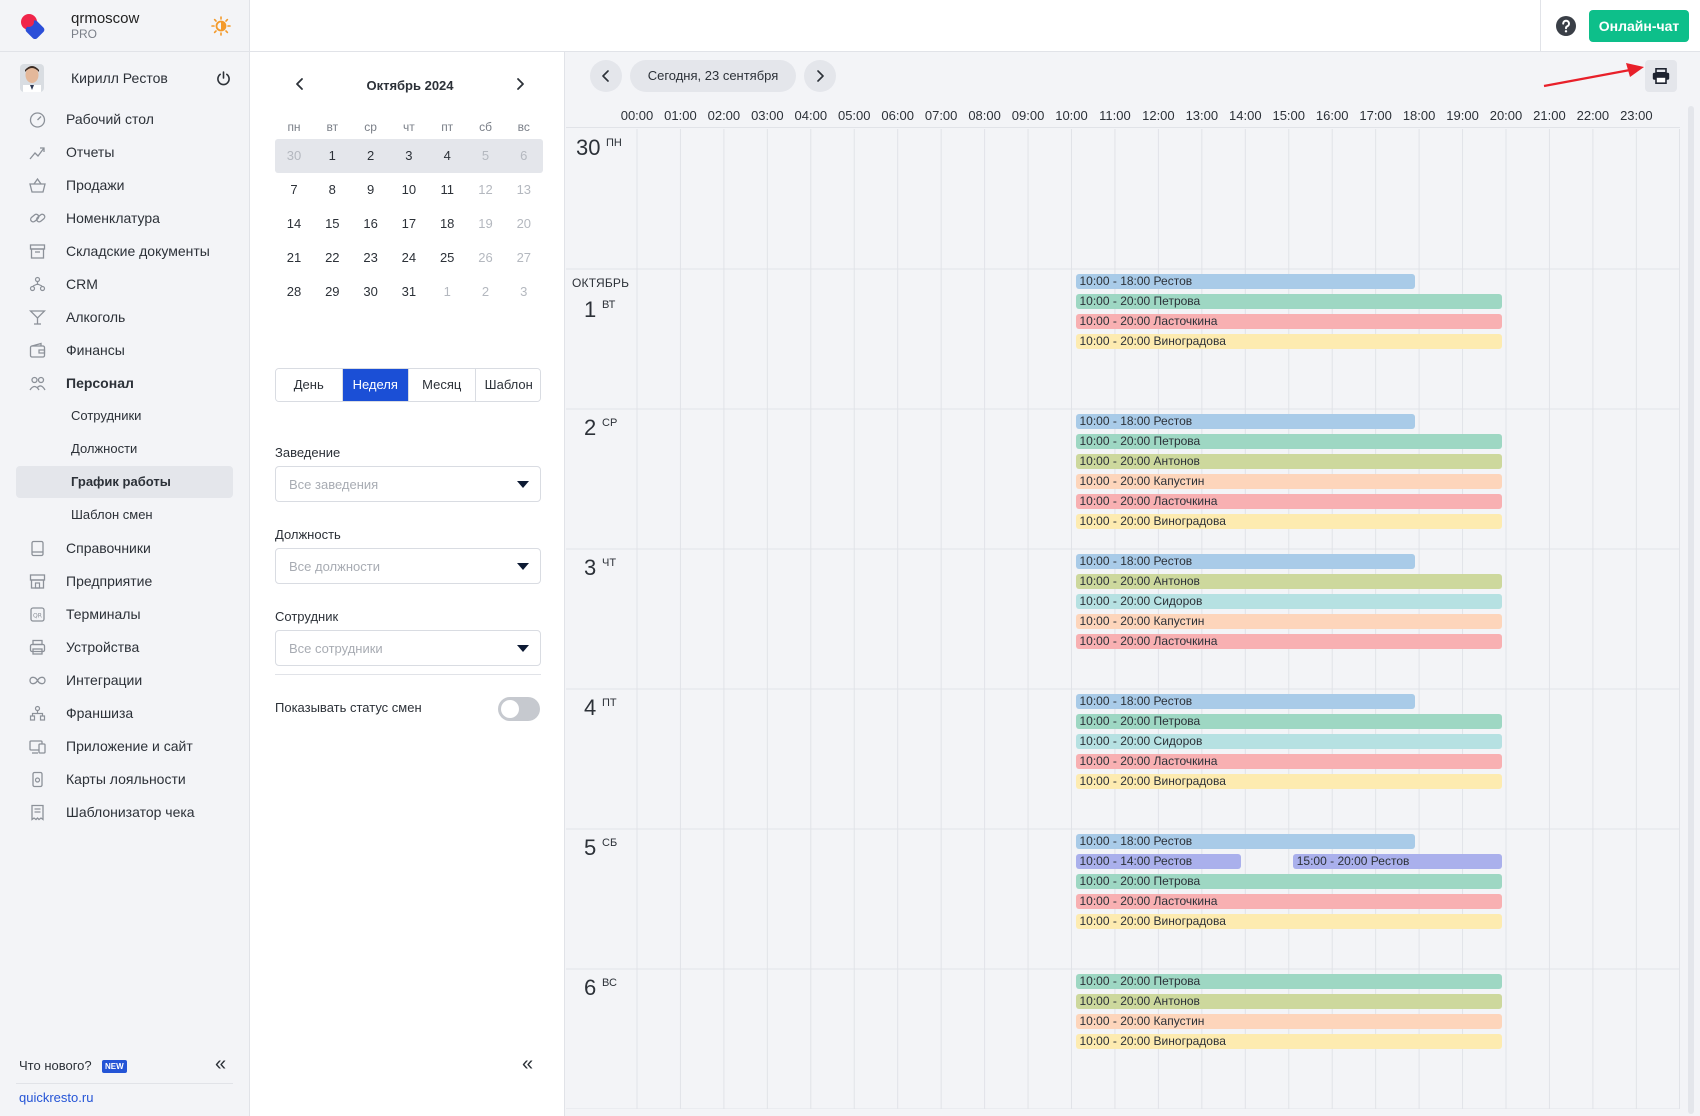 Image resolution: width=1700 pixels, height=1116 pixels. Describe the element at coordinates (124, 251) in the screenshot. I see `sidebar-item-складские-документы: Складские документы` at that location.